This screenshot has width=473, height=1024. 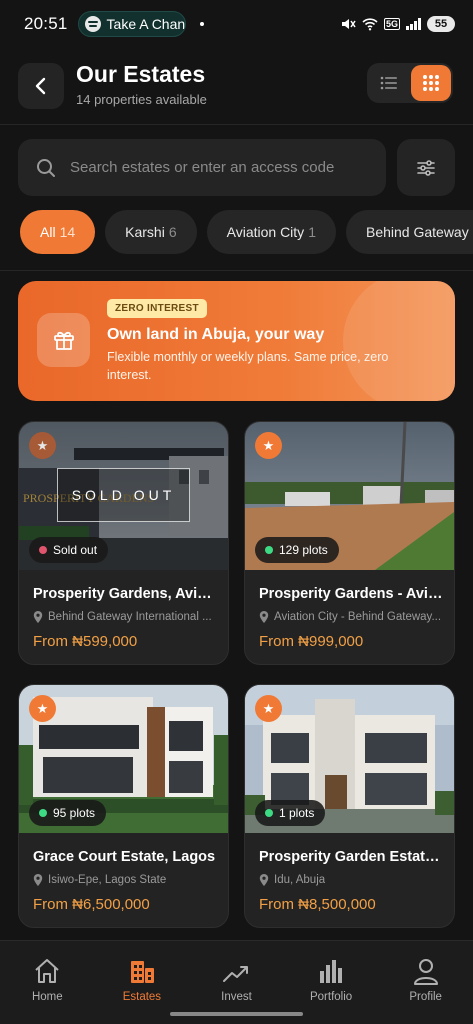 I want to click on nav-label: Invest, so click(x=236, y=997).